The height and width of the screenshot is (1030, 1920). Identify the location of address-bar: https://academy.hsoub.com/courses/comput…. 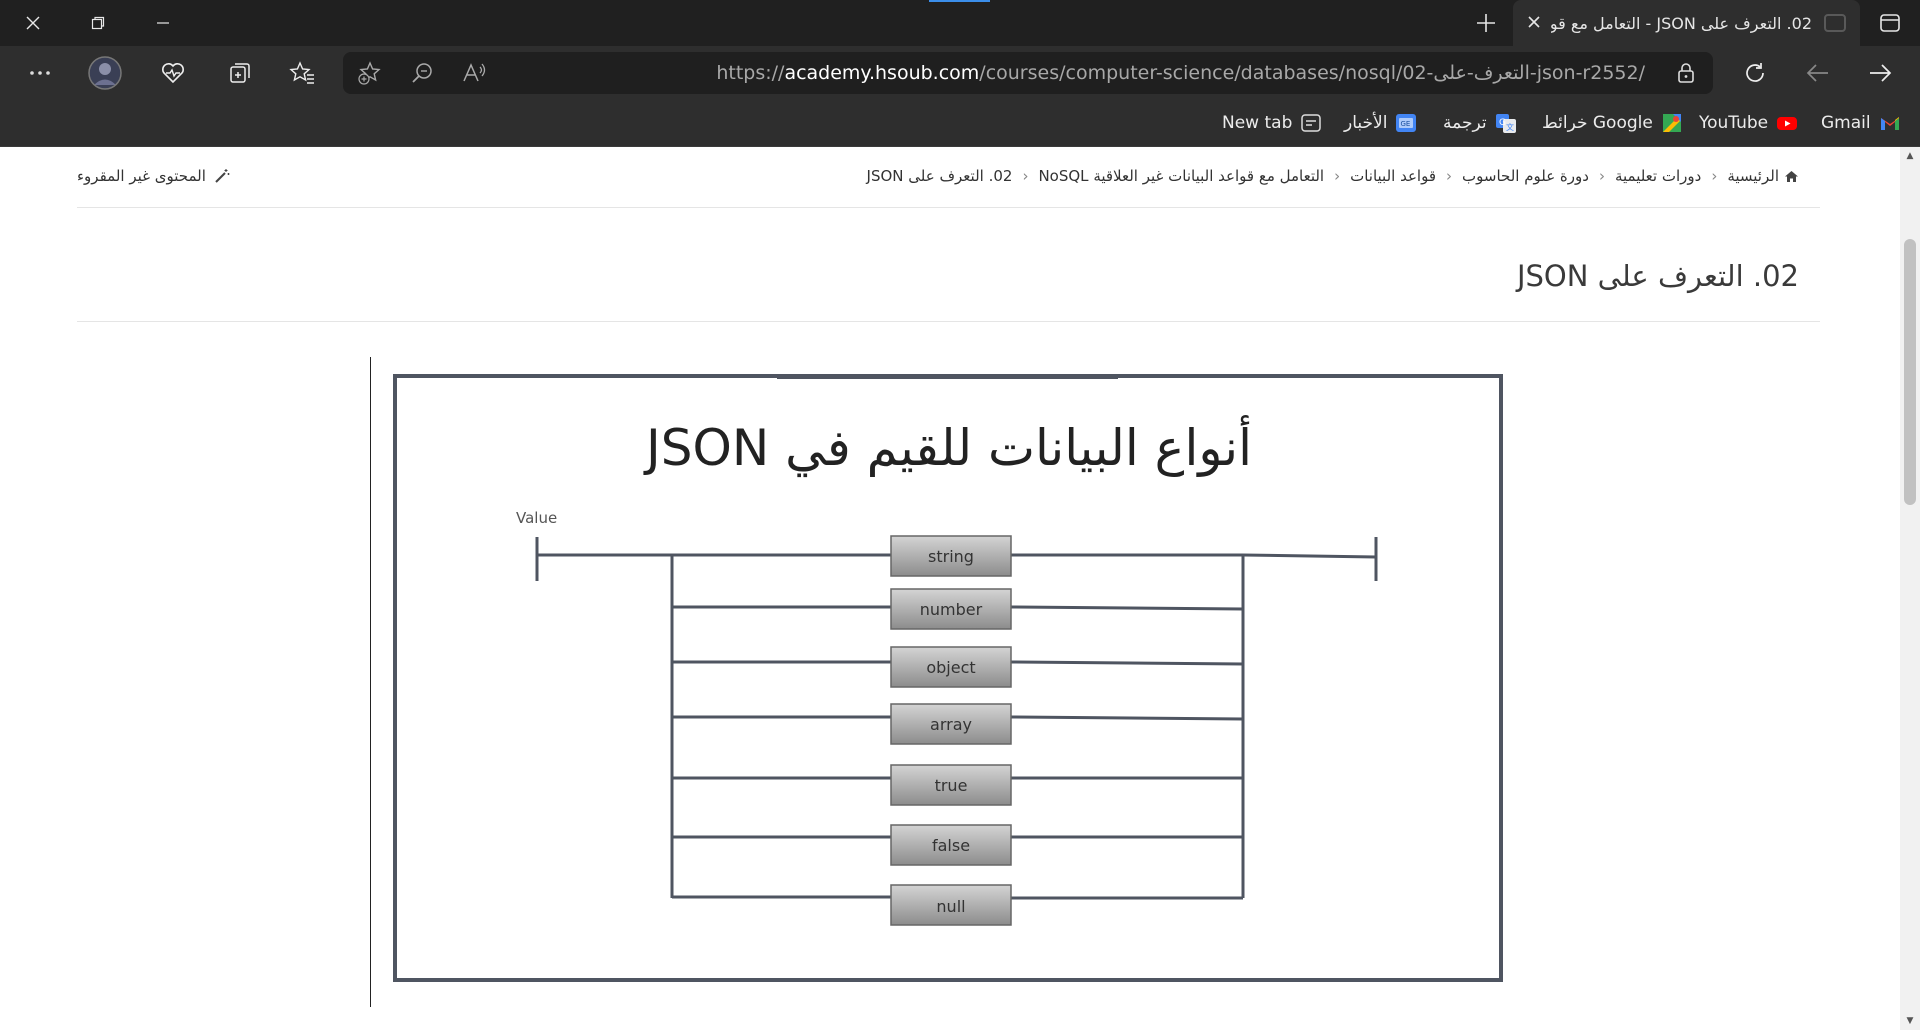
(1028, 73).